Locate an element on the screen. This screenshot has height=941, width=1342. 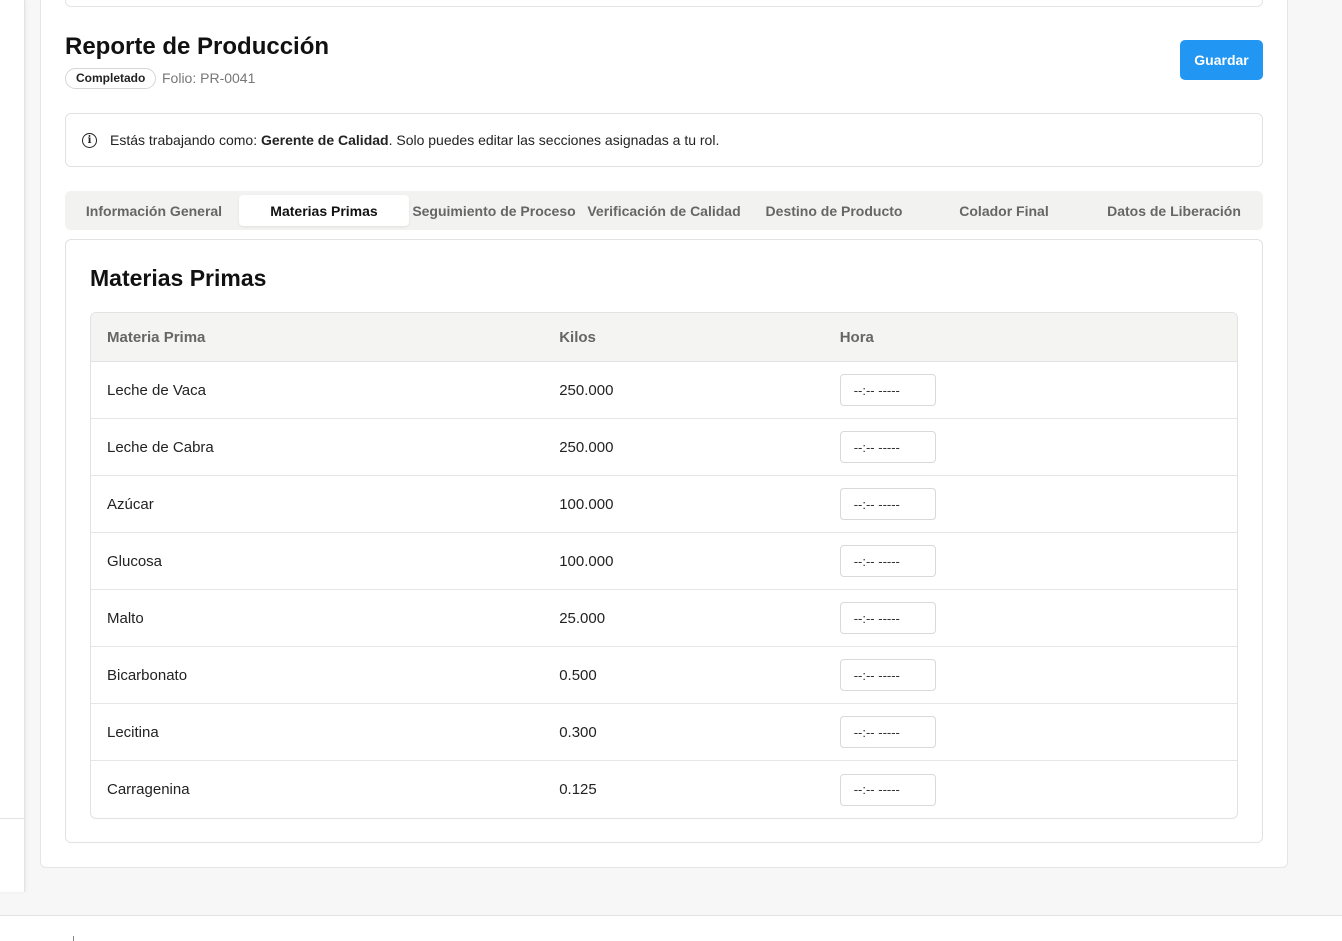
role-notice-prefix: Estás trabajando como: is located at coordinates (185, 140).